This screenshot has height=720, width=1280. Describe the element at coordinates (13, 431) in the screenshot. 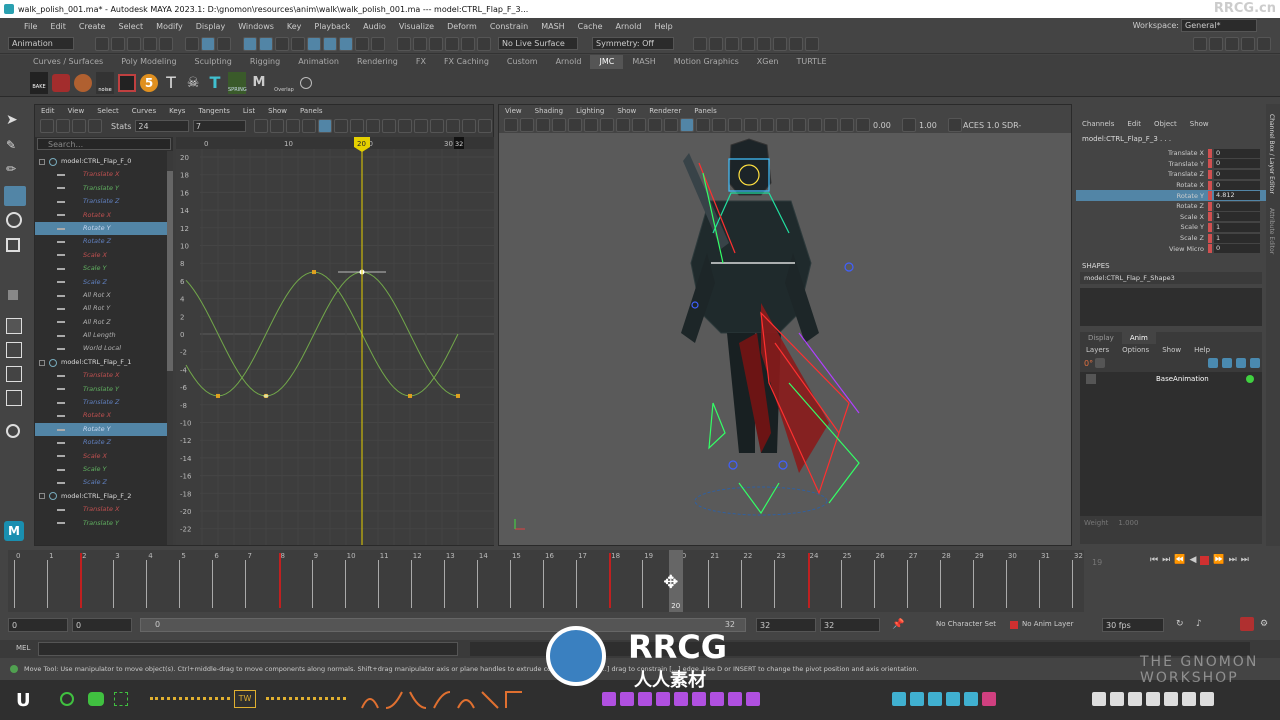

I see `search-icon` at that location.